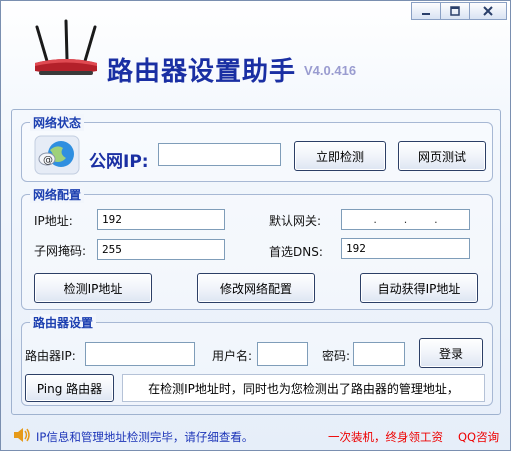 The image size is (511, 451). What do you see at coordinates (161, 249) in the screenshot?
I see `subnet-mask-field` at bounding box center [161, 249].